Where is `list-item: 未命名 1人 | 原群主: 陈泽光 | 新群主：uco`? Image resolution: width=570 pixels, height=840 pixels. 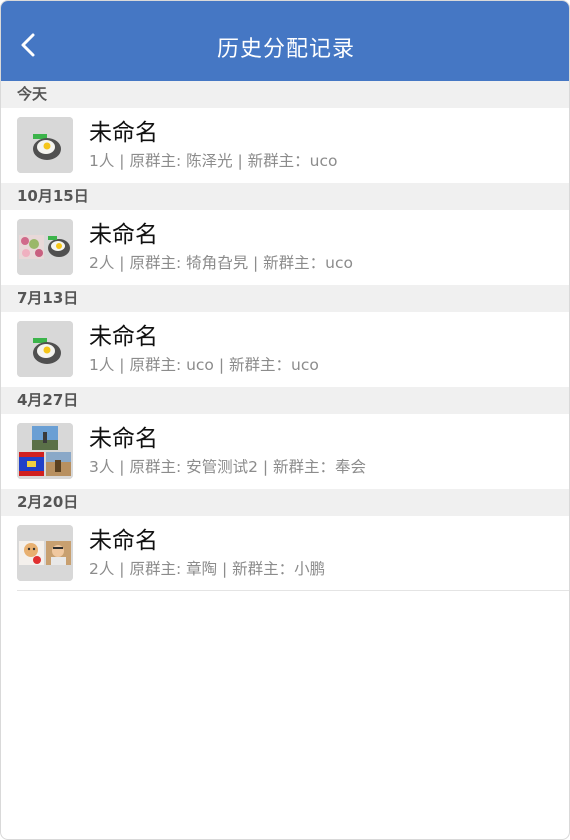 list-item: 未命名 1人 | 原群主: 陈泽光 | 新群主：uco is located at coordinates (285, 145).